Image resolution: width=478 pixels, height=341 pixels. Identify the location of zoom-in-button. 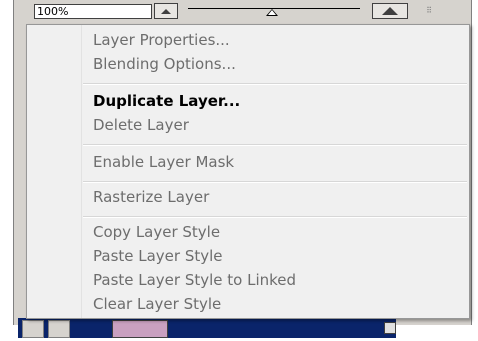
(390, 11).